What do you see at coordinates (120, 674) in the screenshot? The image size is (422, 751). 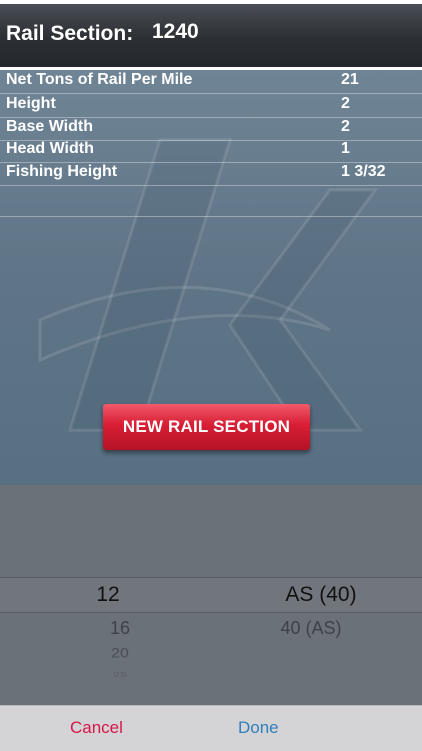 I see `picker-left-option: 25` at bounding box center [120, 674].